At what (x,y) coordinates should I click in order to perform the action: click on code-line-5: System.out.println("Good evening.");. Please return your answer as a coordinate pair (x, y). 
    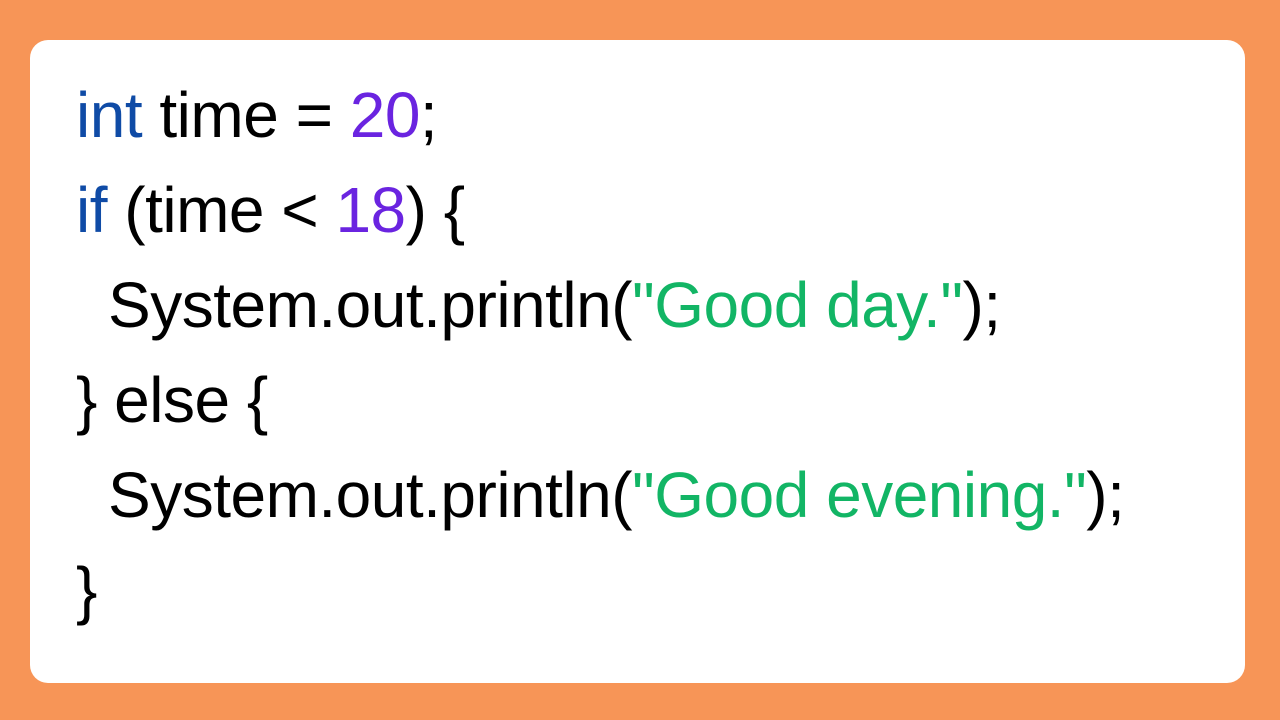
    Looking at the image, I should click on (600, 495).